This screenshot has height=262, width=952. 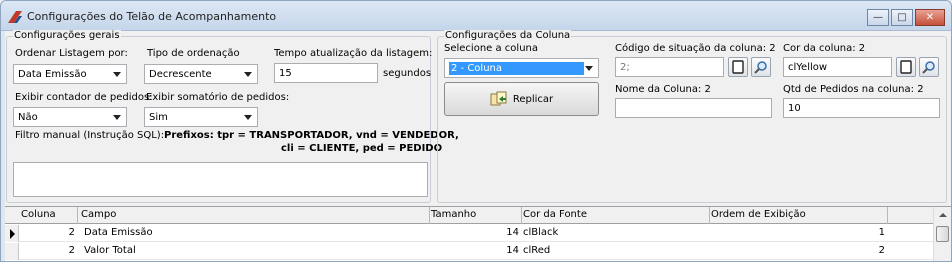 I want to click on grid-vertical-scrollbar, so click(x=942, y=234).